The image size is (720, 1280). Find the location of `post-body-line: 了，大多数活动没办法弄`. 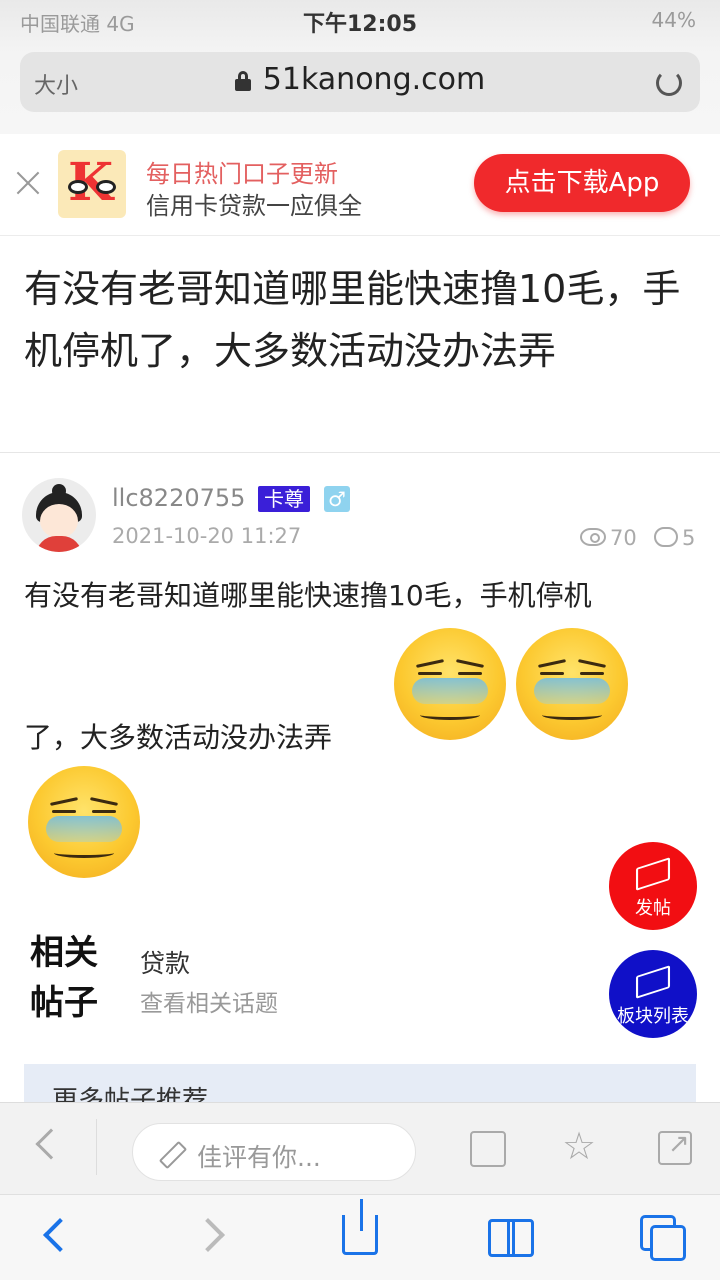

post-body-line: 了，大多数活动没办法弄 is located at coordinates (178, 737).